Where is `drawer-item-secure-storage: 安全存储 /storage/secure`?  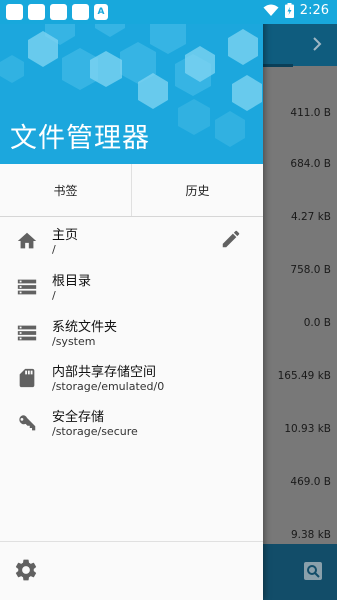 drawer-item-secure-storage: 安全存储 /storage/secure is located at coordinates (131, 423).